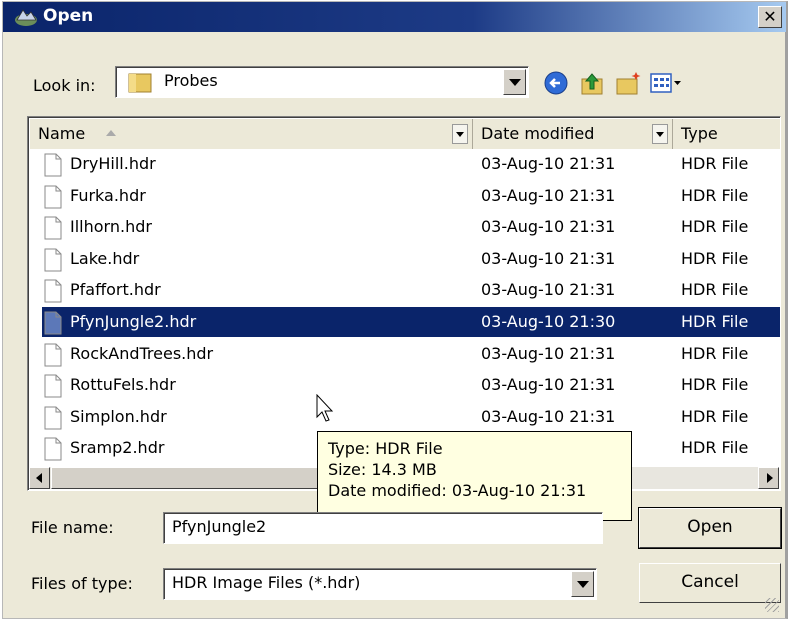 The height and width of the screenshot is (622, 794). Describe the element at coordinates (72, 527) in the screenshot. I see `file-name-label: File name:` at that location.